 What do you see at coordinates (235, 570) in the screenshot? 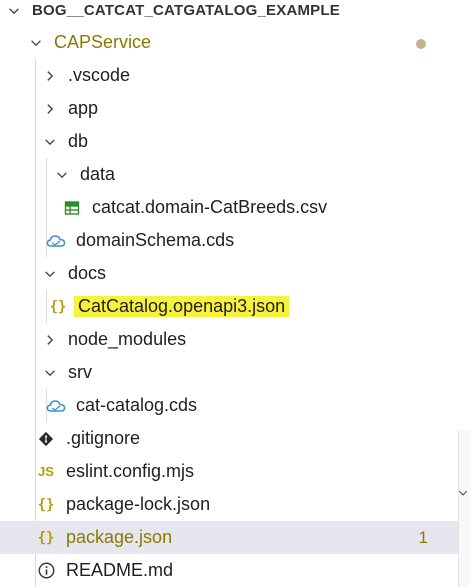
I see `file-readme-md: README.md` at bounding box center [235, 570].